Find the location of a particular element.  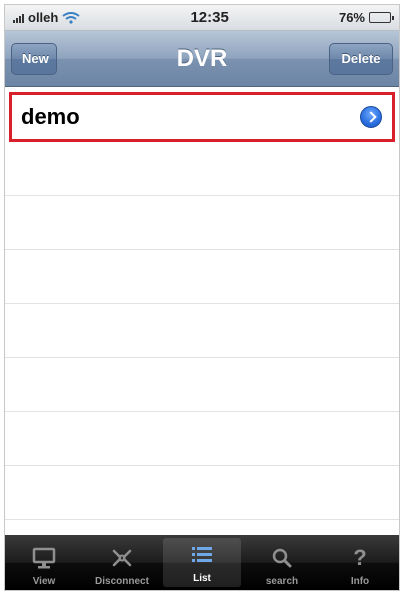

tab-label: List is located at coordinates (202, 578).